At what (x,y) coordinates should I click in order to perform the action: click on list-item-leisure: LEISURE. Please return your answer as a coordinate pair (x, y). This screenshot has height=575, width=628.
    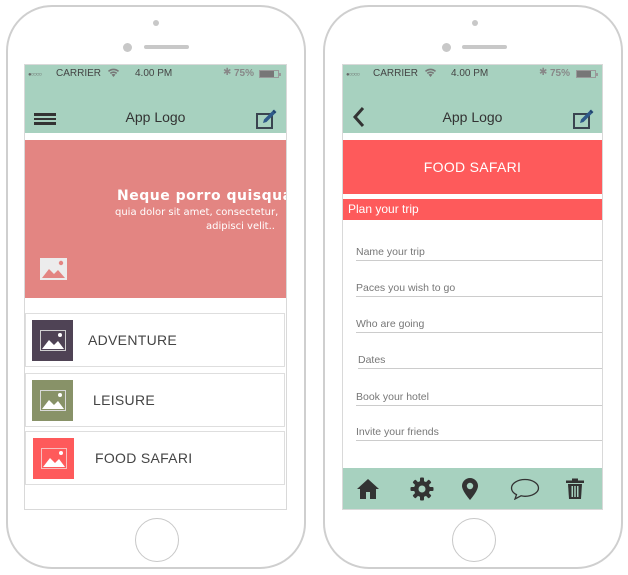
    Looking at the image, I should click on (155, 400).